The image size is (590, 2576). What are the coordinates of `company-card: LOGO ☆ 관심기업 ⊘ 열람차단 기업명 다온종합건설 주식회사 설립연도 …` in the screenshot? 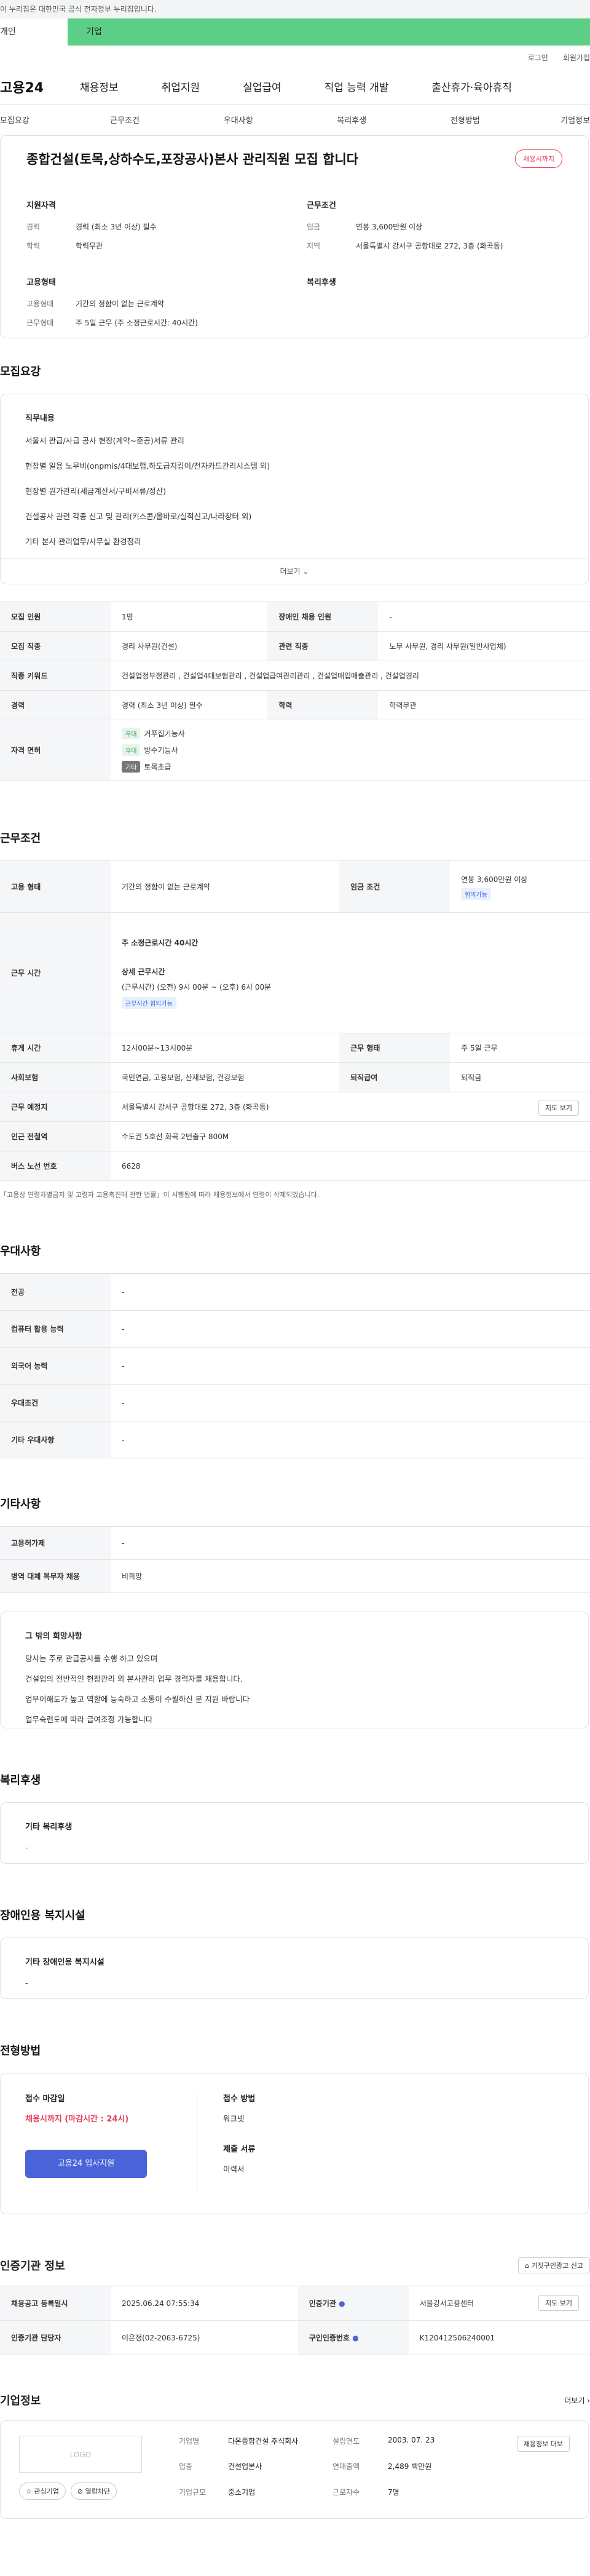 It's located at (294, 2469).